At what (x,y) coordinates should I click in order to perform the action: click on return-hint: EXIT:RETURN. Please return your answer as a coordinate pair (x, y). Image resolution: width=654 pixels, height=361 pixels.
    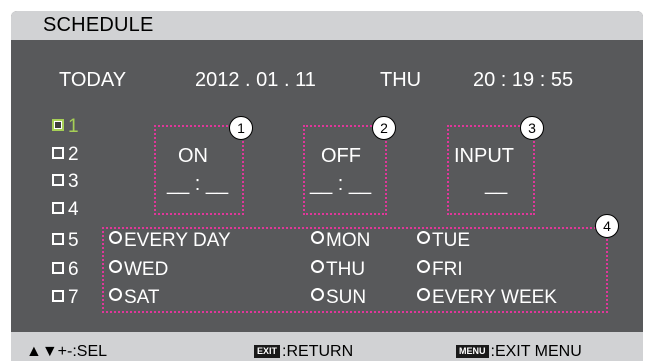
    Looking at the image, I should click on (303, 352).